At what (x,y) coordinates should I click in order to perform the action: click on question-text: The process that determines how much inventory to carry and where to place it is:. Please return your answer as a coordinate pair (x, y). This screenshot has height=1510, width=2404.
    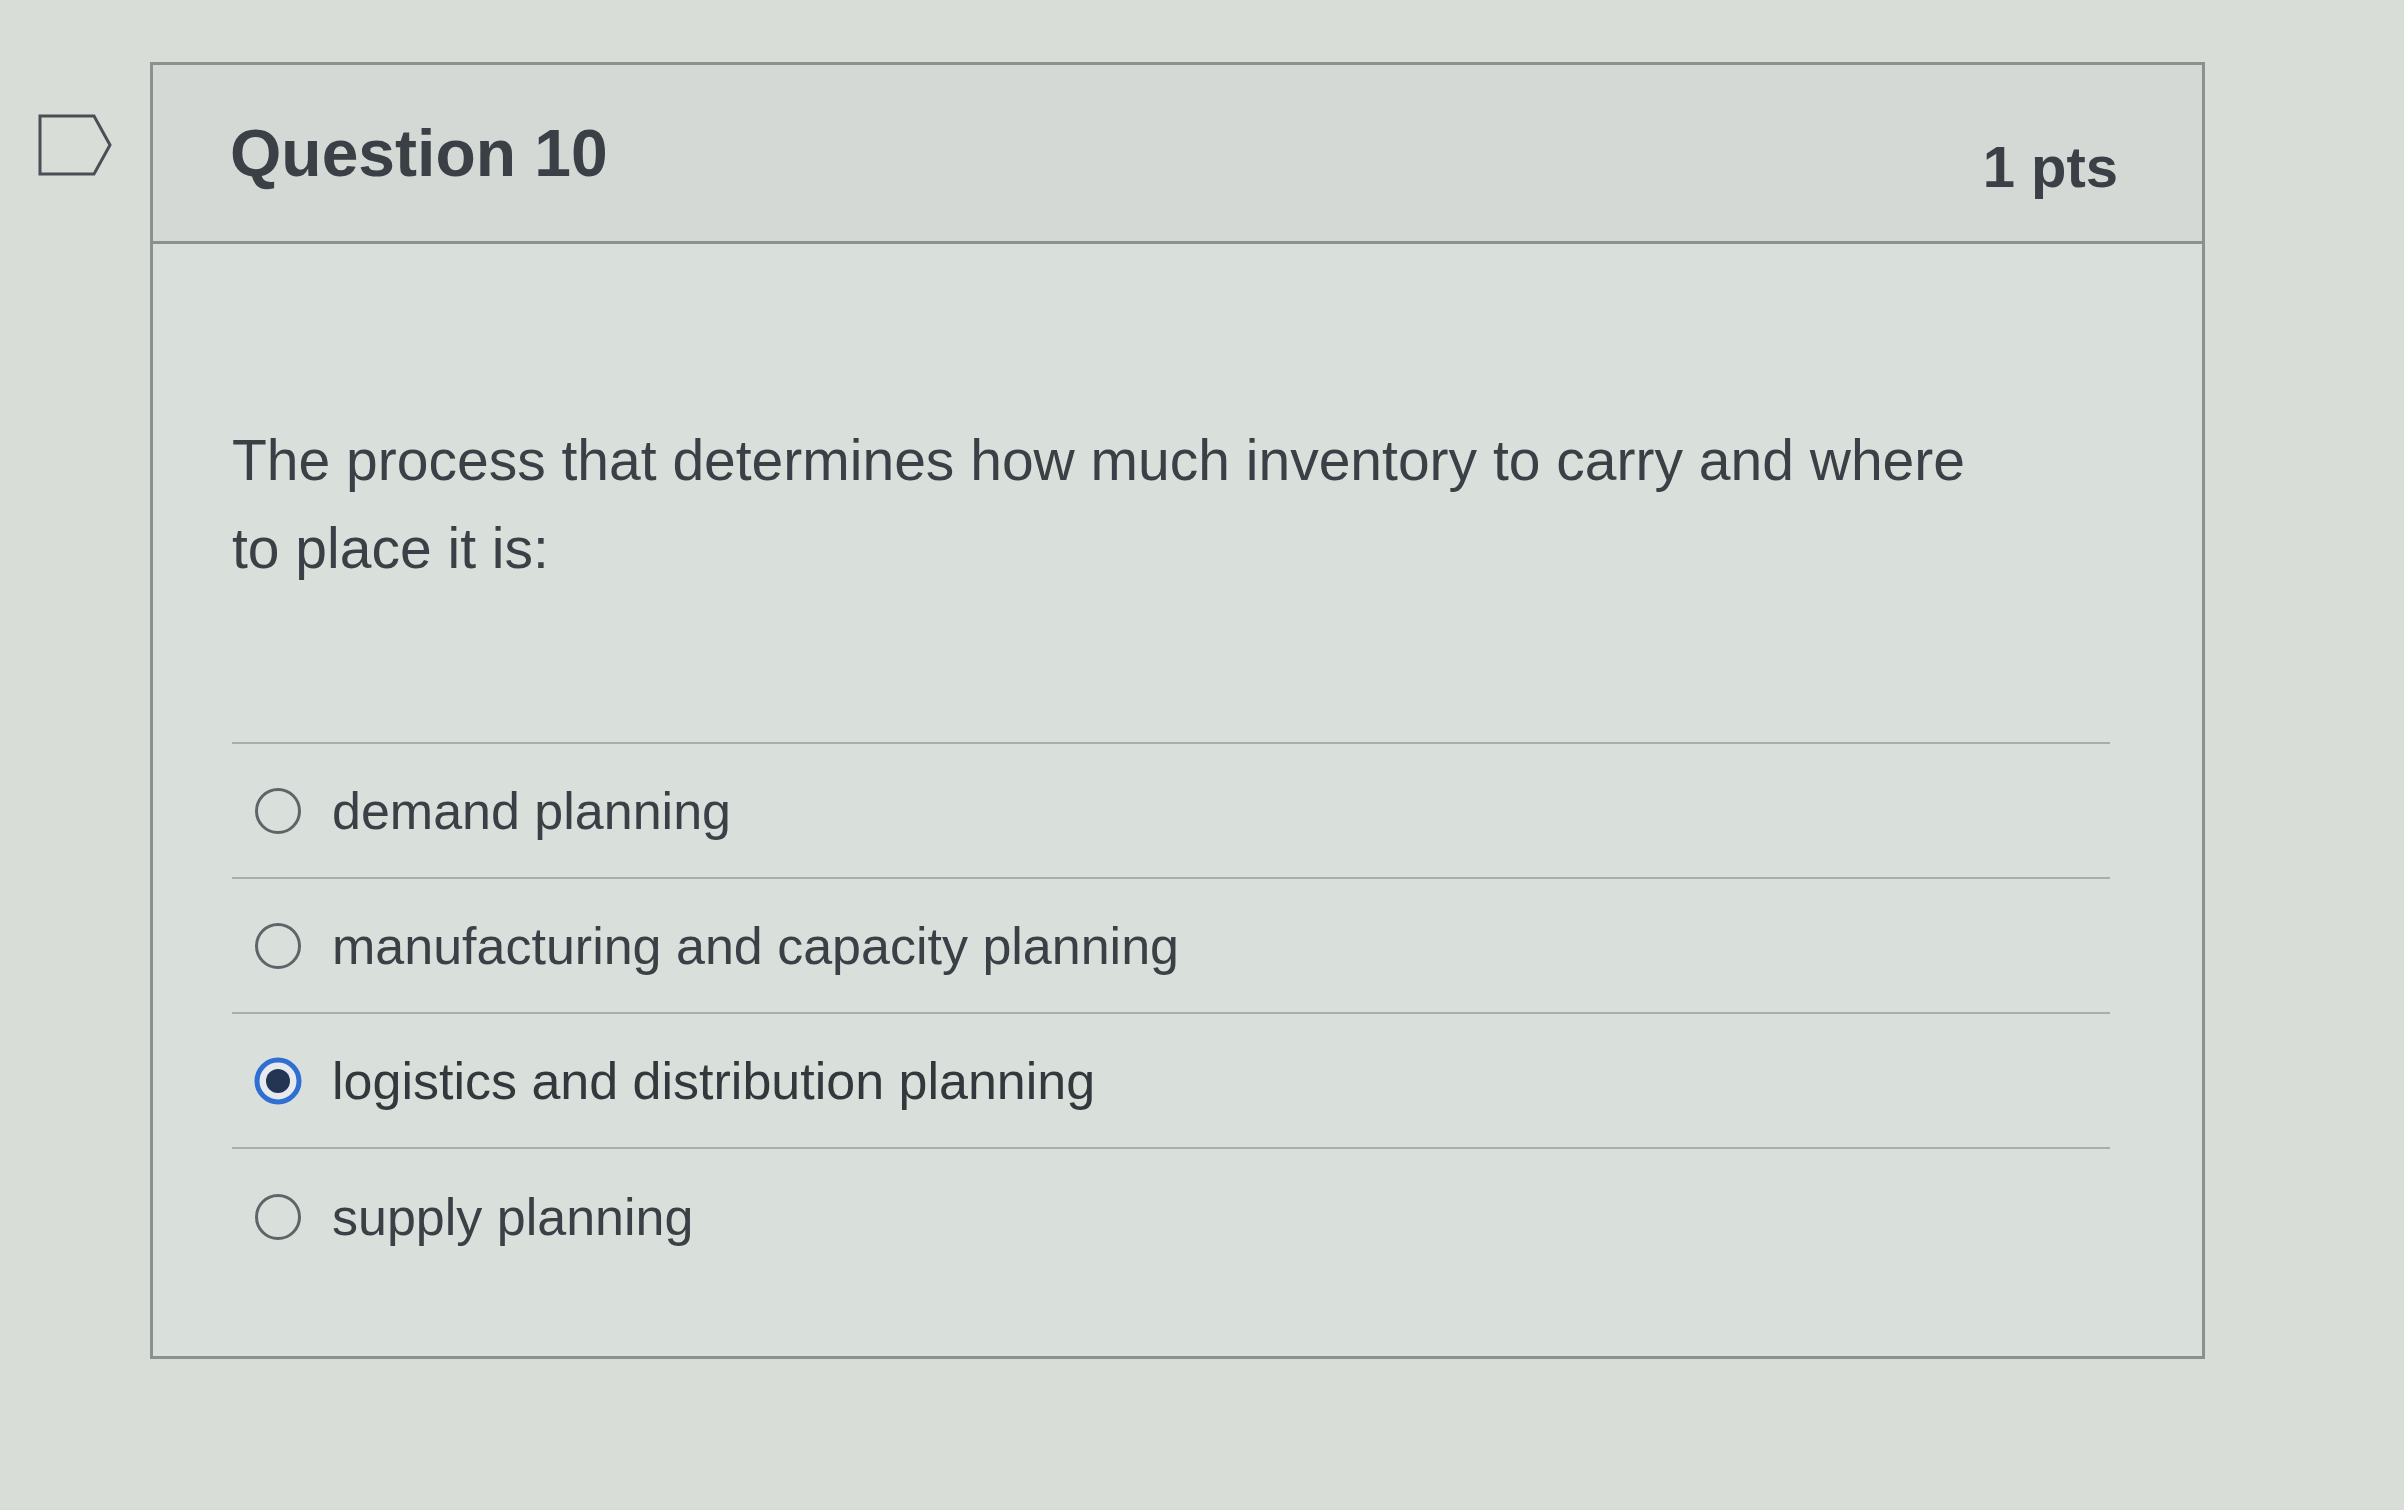
    Looking at the image, I should click on (1099, 504).